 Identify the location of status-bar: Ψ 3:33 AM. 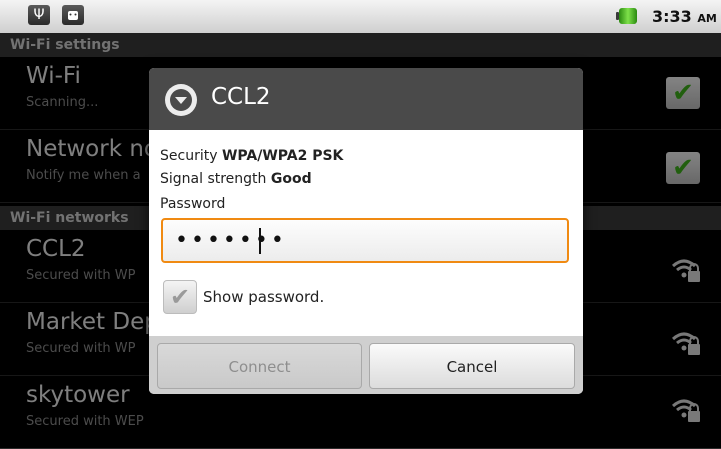
(360, 16).